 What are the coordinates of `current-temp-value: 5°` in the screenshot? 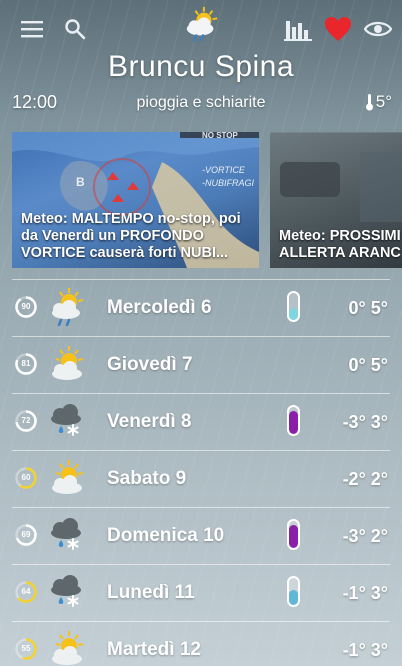 It's located at (383, 101).